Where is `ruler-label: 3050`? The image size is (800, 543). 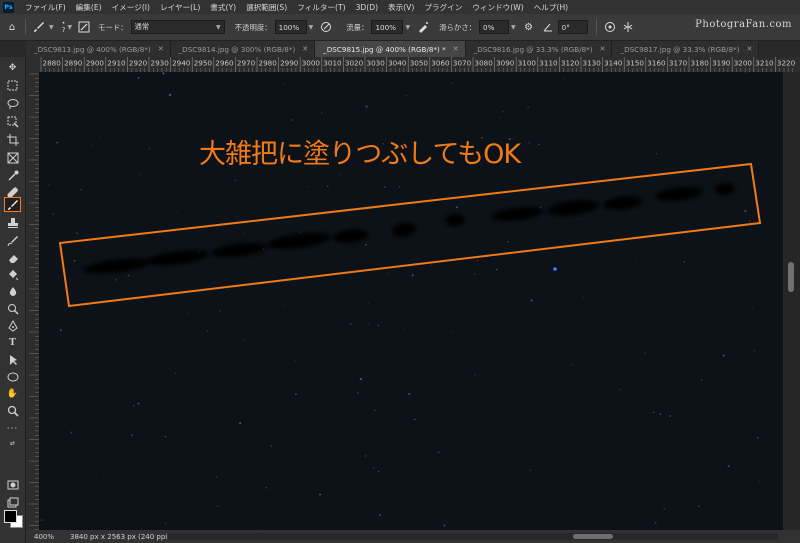
ruler-label: 3050 is located at coordinates (419, 63).